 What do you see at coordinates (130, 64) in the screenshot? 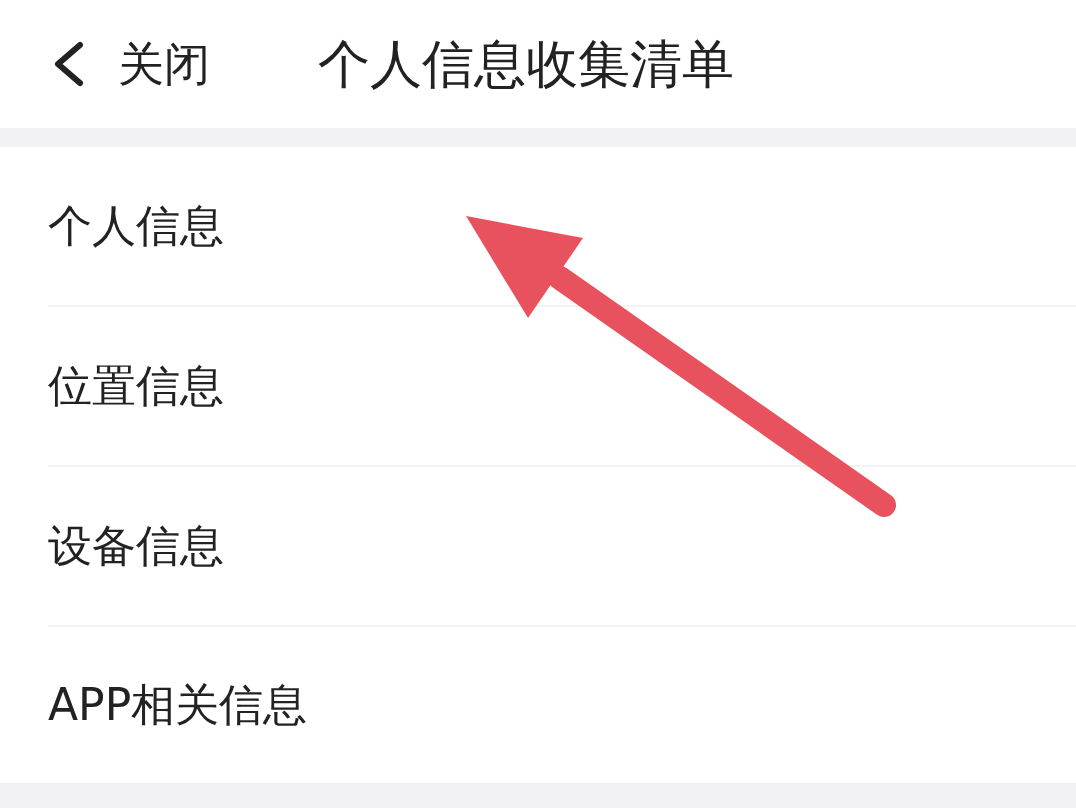
I see `close-button: 关闭` at bounding box center [130, 64].